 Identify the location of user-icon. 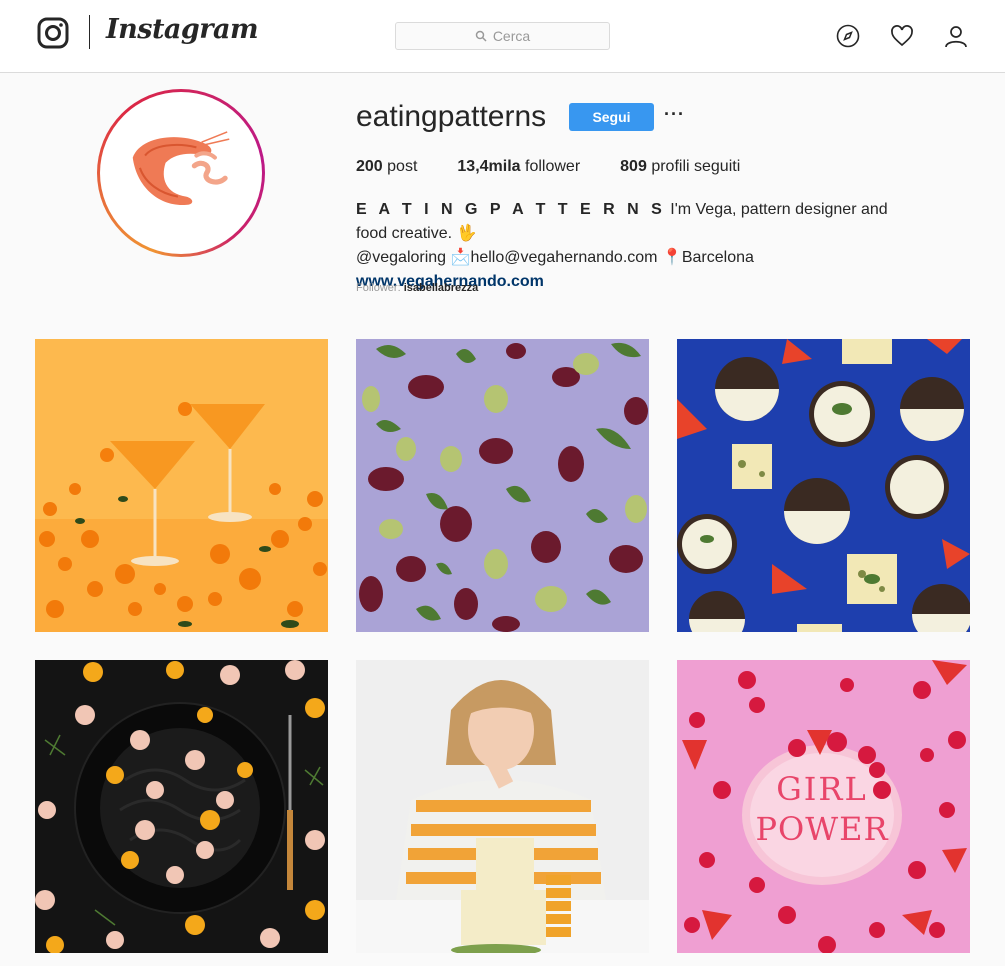
(956, 36).